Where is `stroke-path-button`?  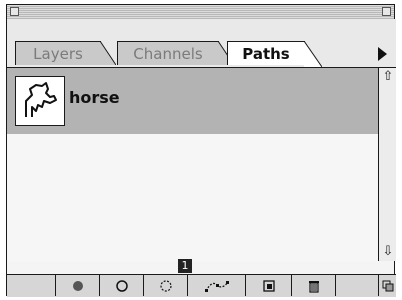 stroke-path-button is located at coordinates (121, 285).